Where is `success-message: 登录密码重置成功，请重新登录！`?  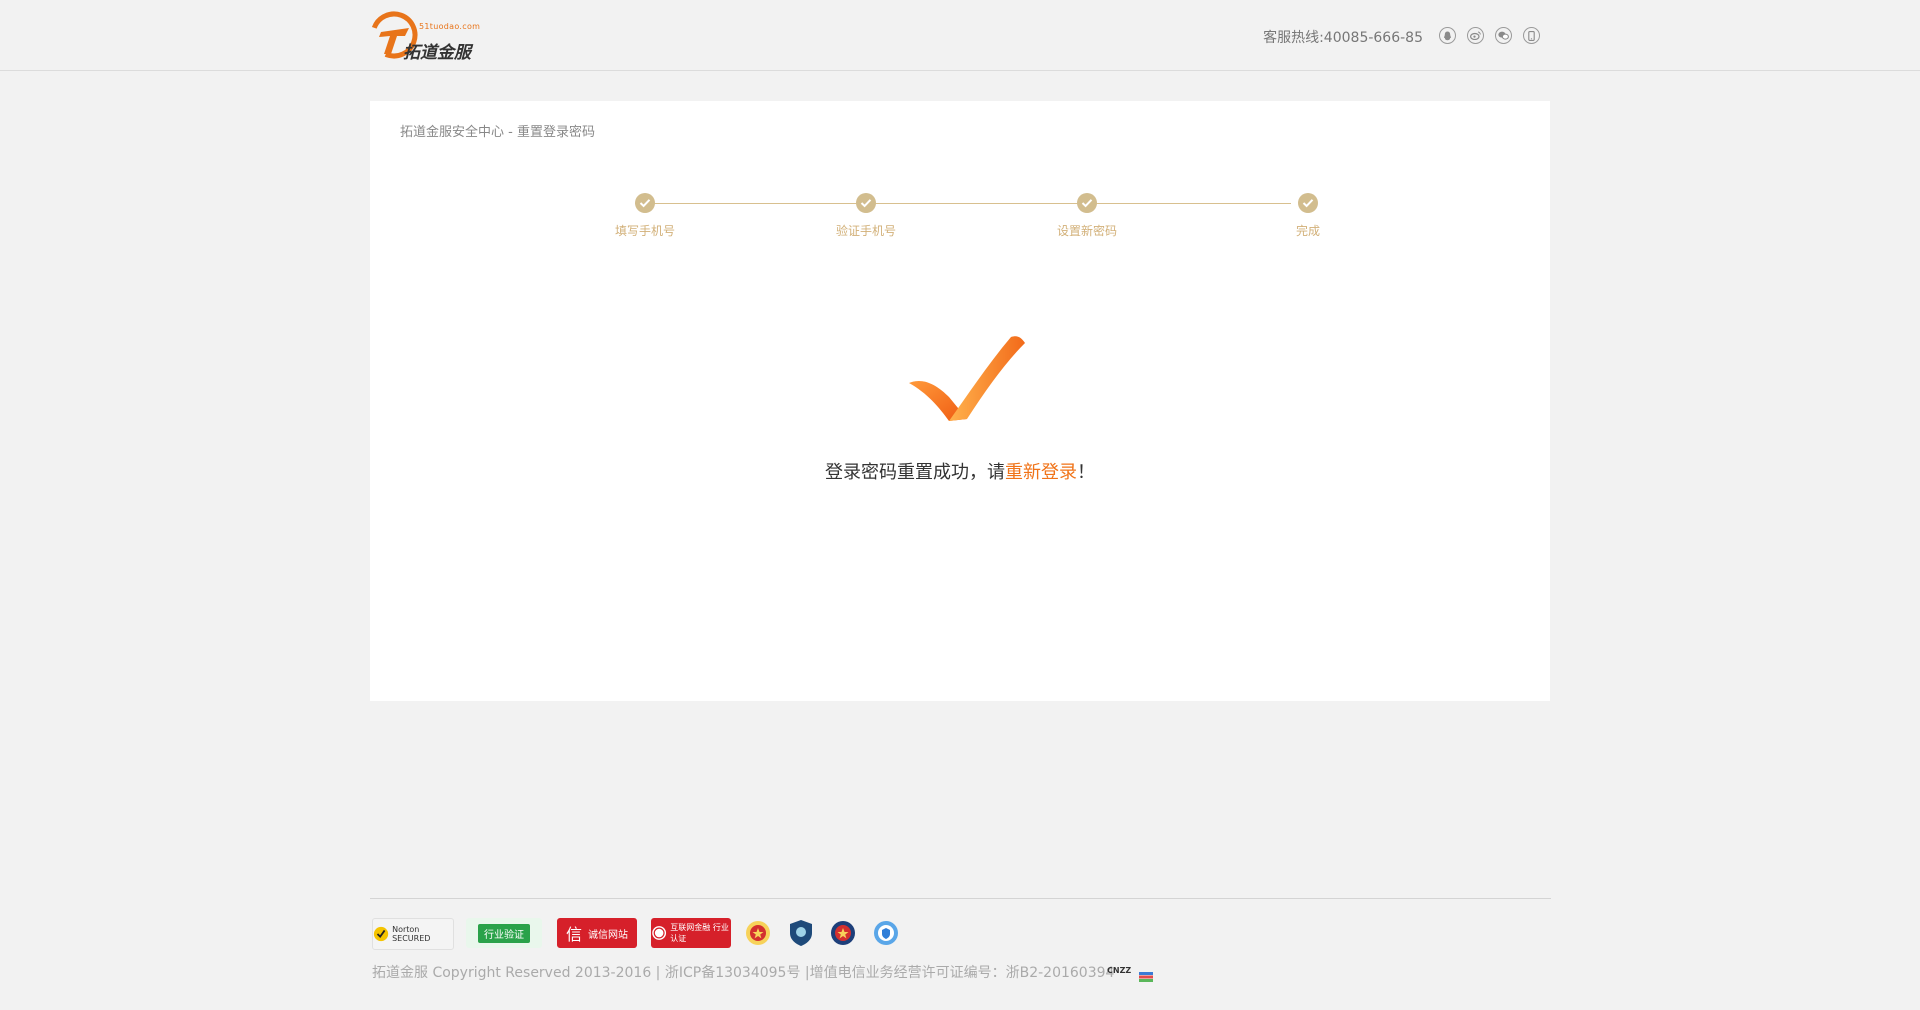 success-message: 登录密码重置成功，请重新登录！ is located at coordinates (960, 471).